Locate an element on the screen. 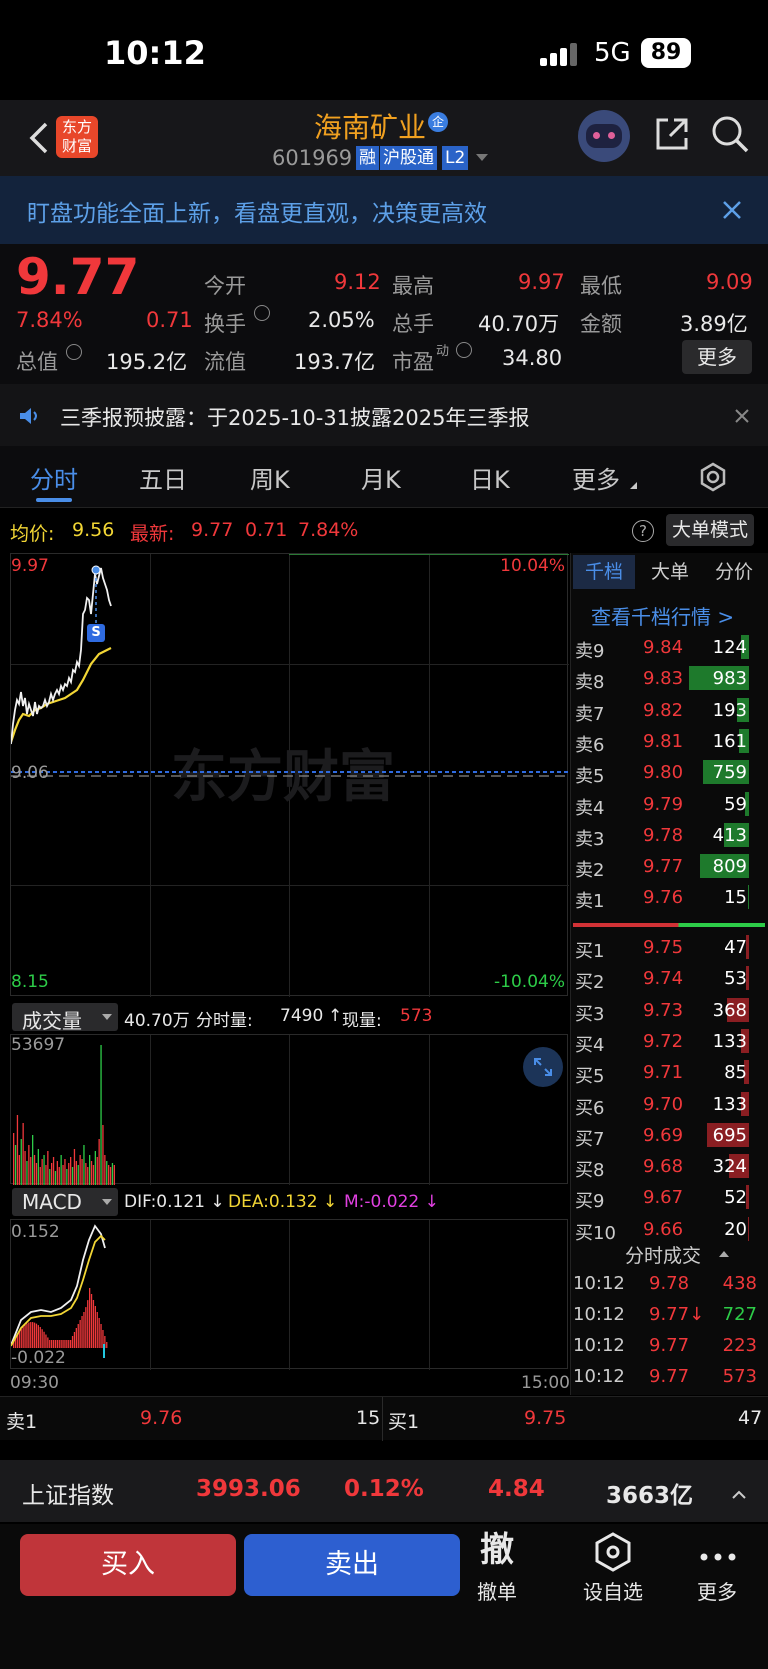 This screenshot has width=768, height=1669. volume-chart: 53697 is located at coordinates (289, 1109).